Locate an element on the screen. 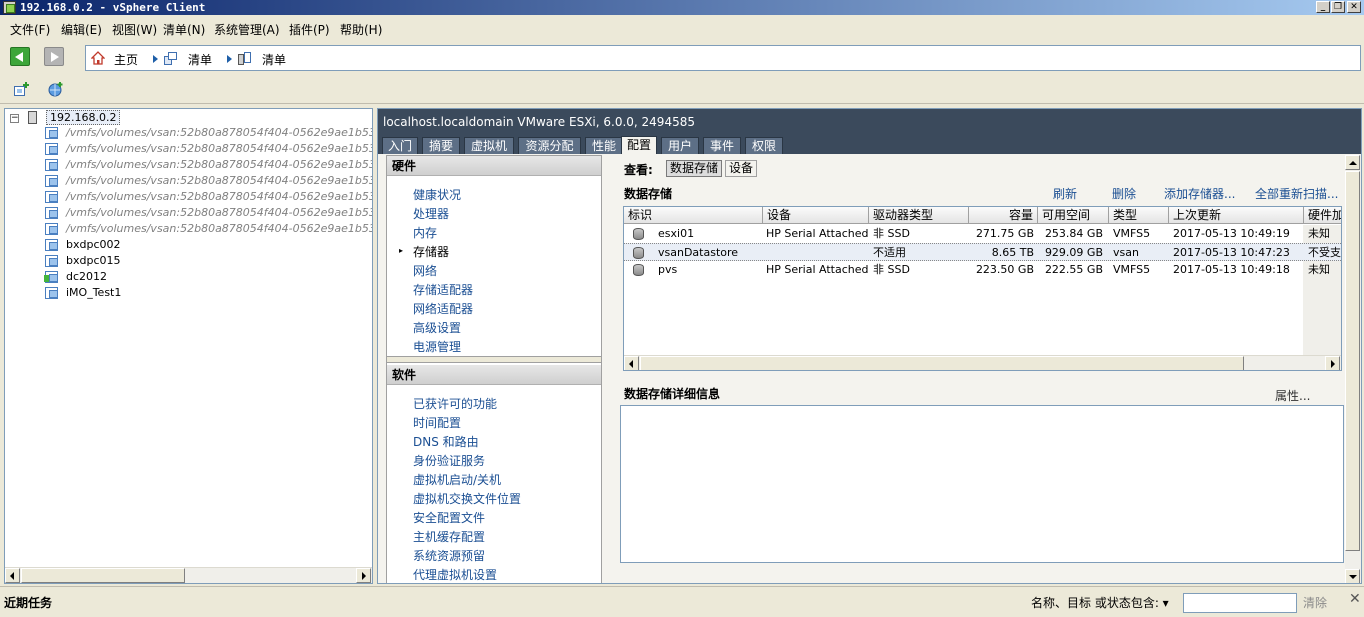  config-storage-adapters: 存储适配器 is located at coordinates (443, 289).